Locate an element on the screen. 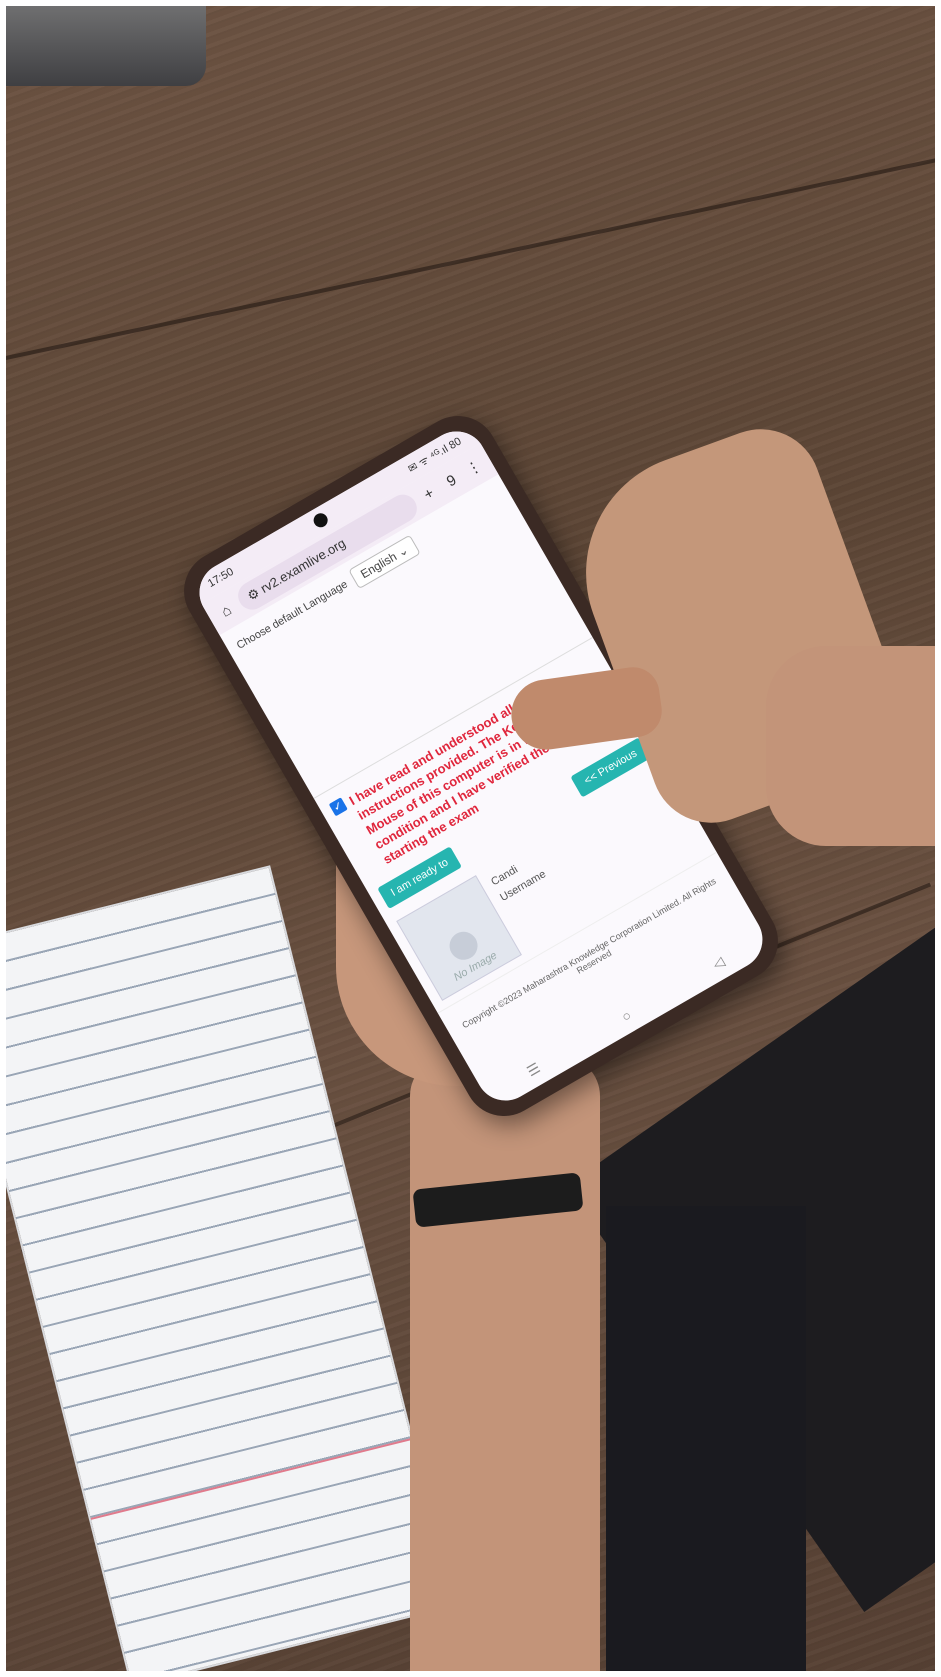 Image resolution: width=941 pixels, height=1677 pixels. tab-count: 9 is located at coordinates (451, 481).